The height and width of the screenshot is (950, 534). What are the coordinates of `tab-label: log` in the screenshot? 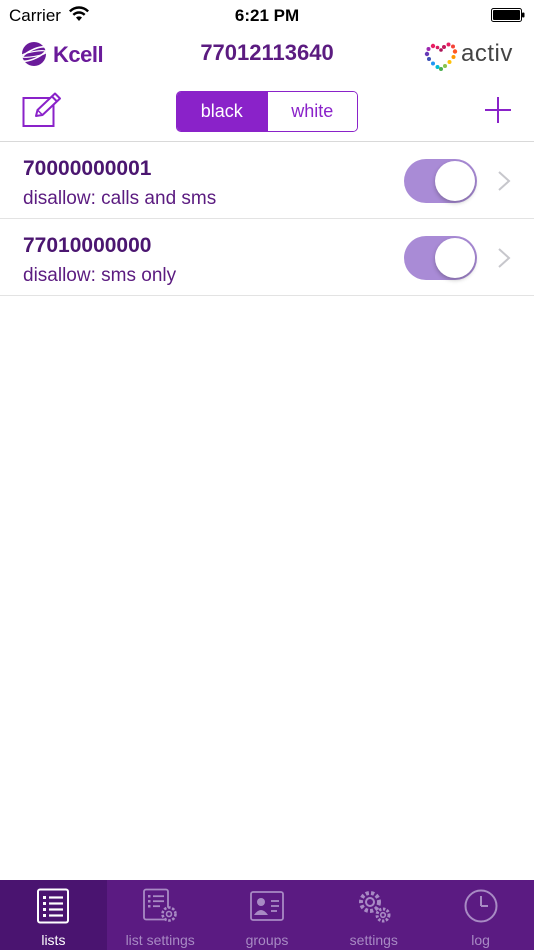 It's located at (480, 940).